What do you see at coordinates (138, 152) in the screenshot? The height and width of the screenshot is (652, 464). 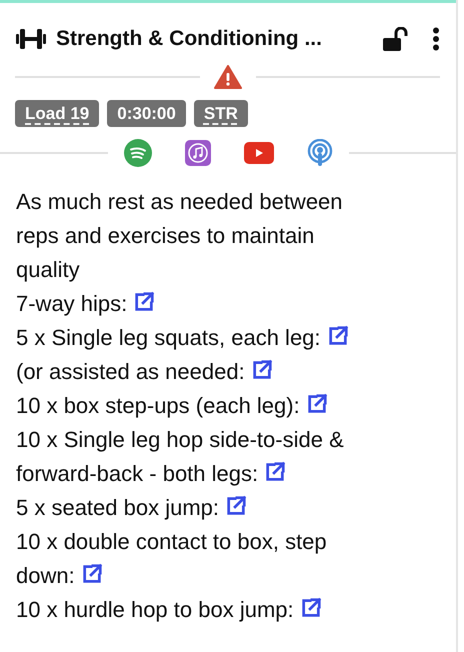 I see `spotify-icon` at bounding box center [138, 152].